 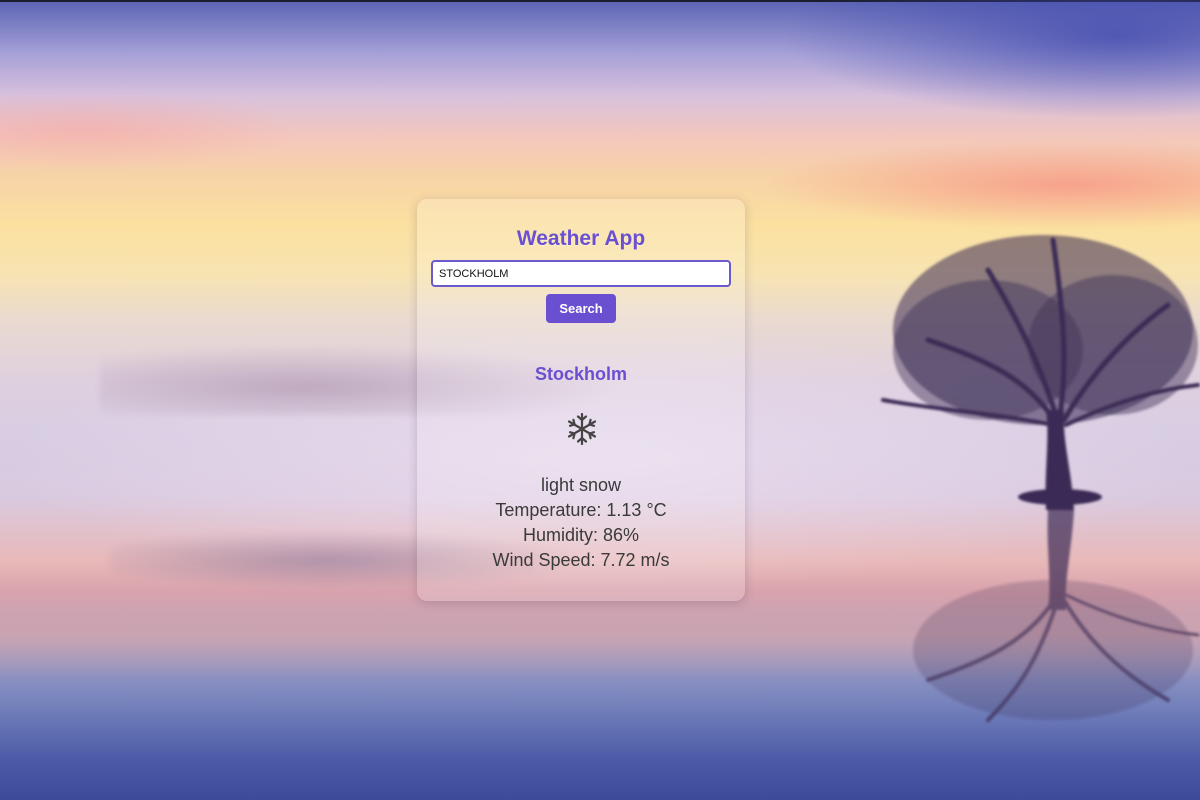 I want to click on snowflake-icon, so click(x=582, y=429).